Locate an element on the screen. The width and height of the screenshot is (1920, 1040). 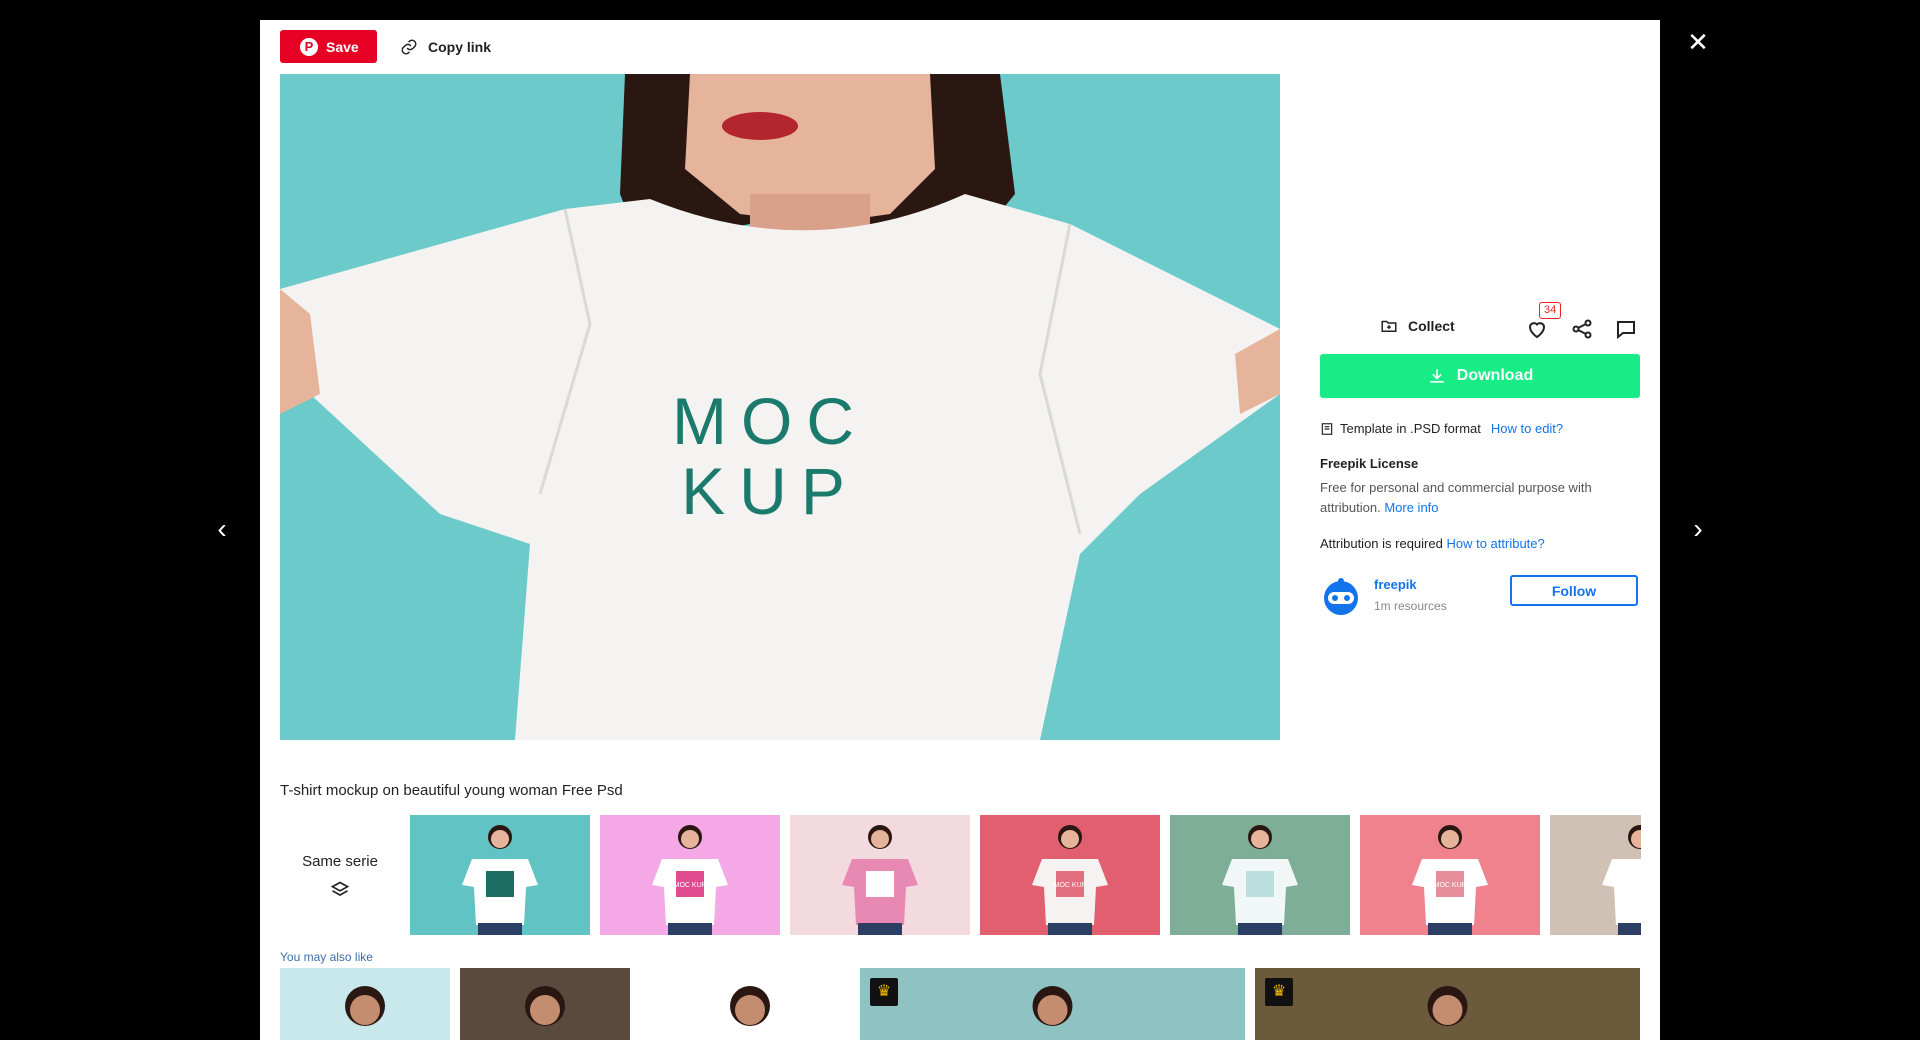
link-icon is located at coordinates (409, 47).